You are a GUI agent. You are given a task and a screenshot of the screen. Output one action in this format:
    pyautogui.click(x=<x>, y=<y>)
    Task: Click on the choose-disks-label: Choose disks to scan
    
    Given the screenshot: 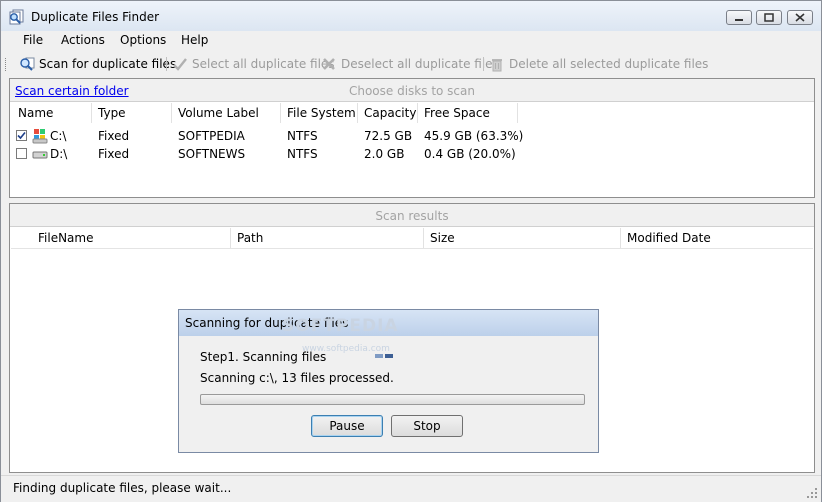 What is the action you would take?
    pyautogui.click(x=411, y=91)
    